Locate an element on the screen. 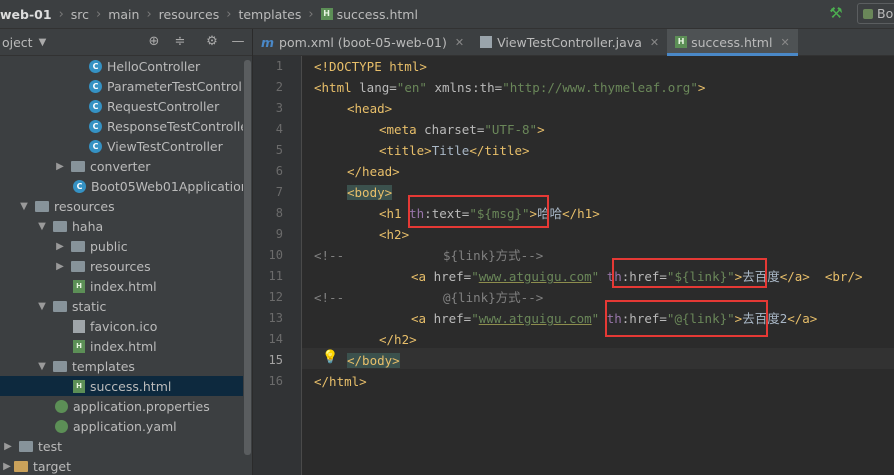 The image size is (894, 475). tree-item: ▶ converter is located at coordinates (126, 166).